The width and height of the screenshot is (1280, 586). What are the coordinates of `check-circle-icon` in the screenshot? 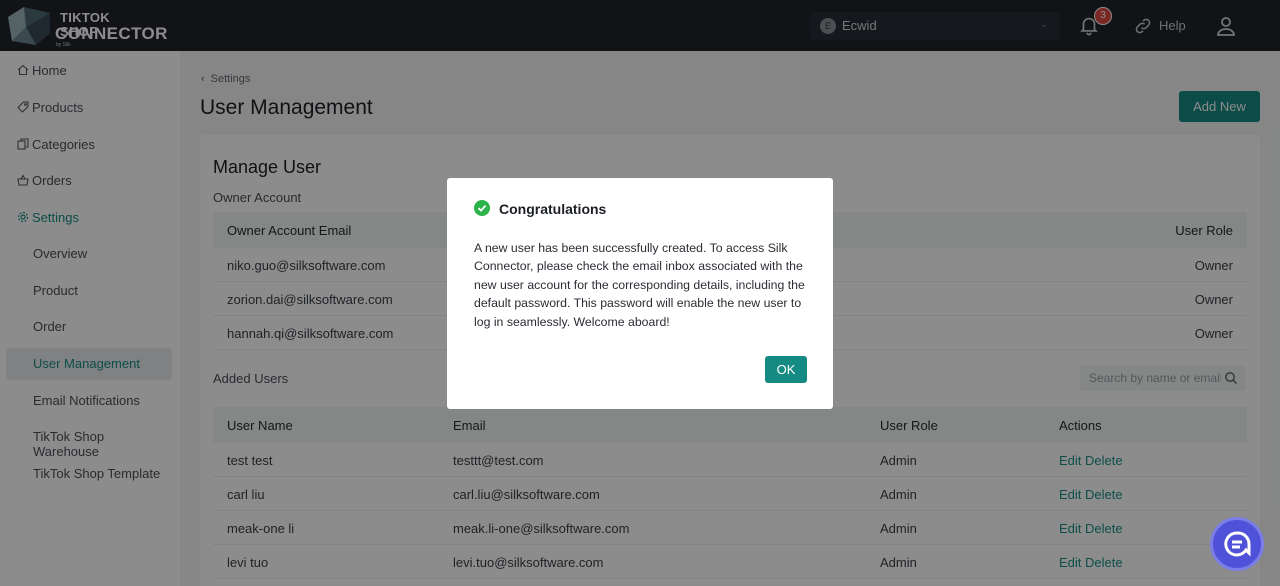 It's located at (482, 208).